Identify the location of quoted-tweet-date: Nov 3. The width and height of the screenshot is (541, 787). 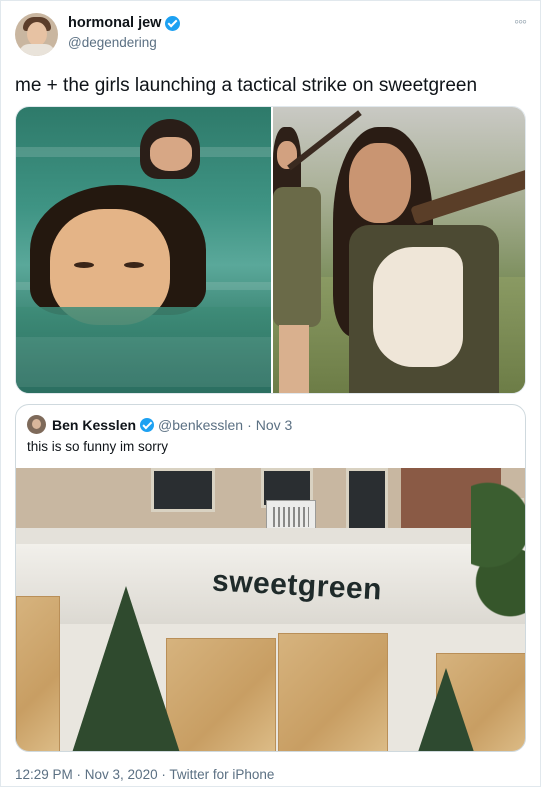
(274, 425).